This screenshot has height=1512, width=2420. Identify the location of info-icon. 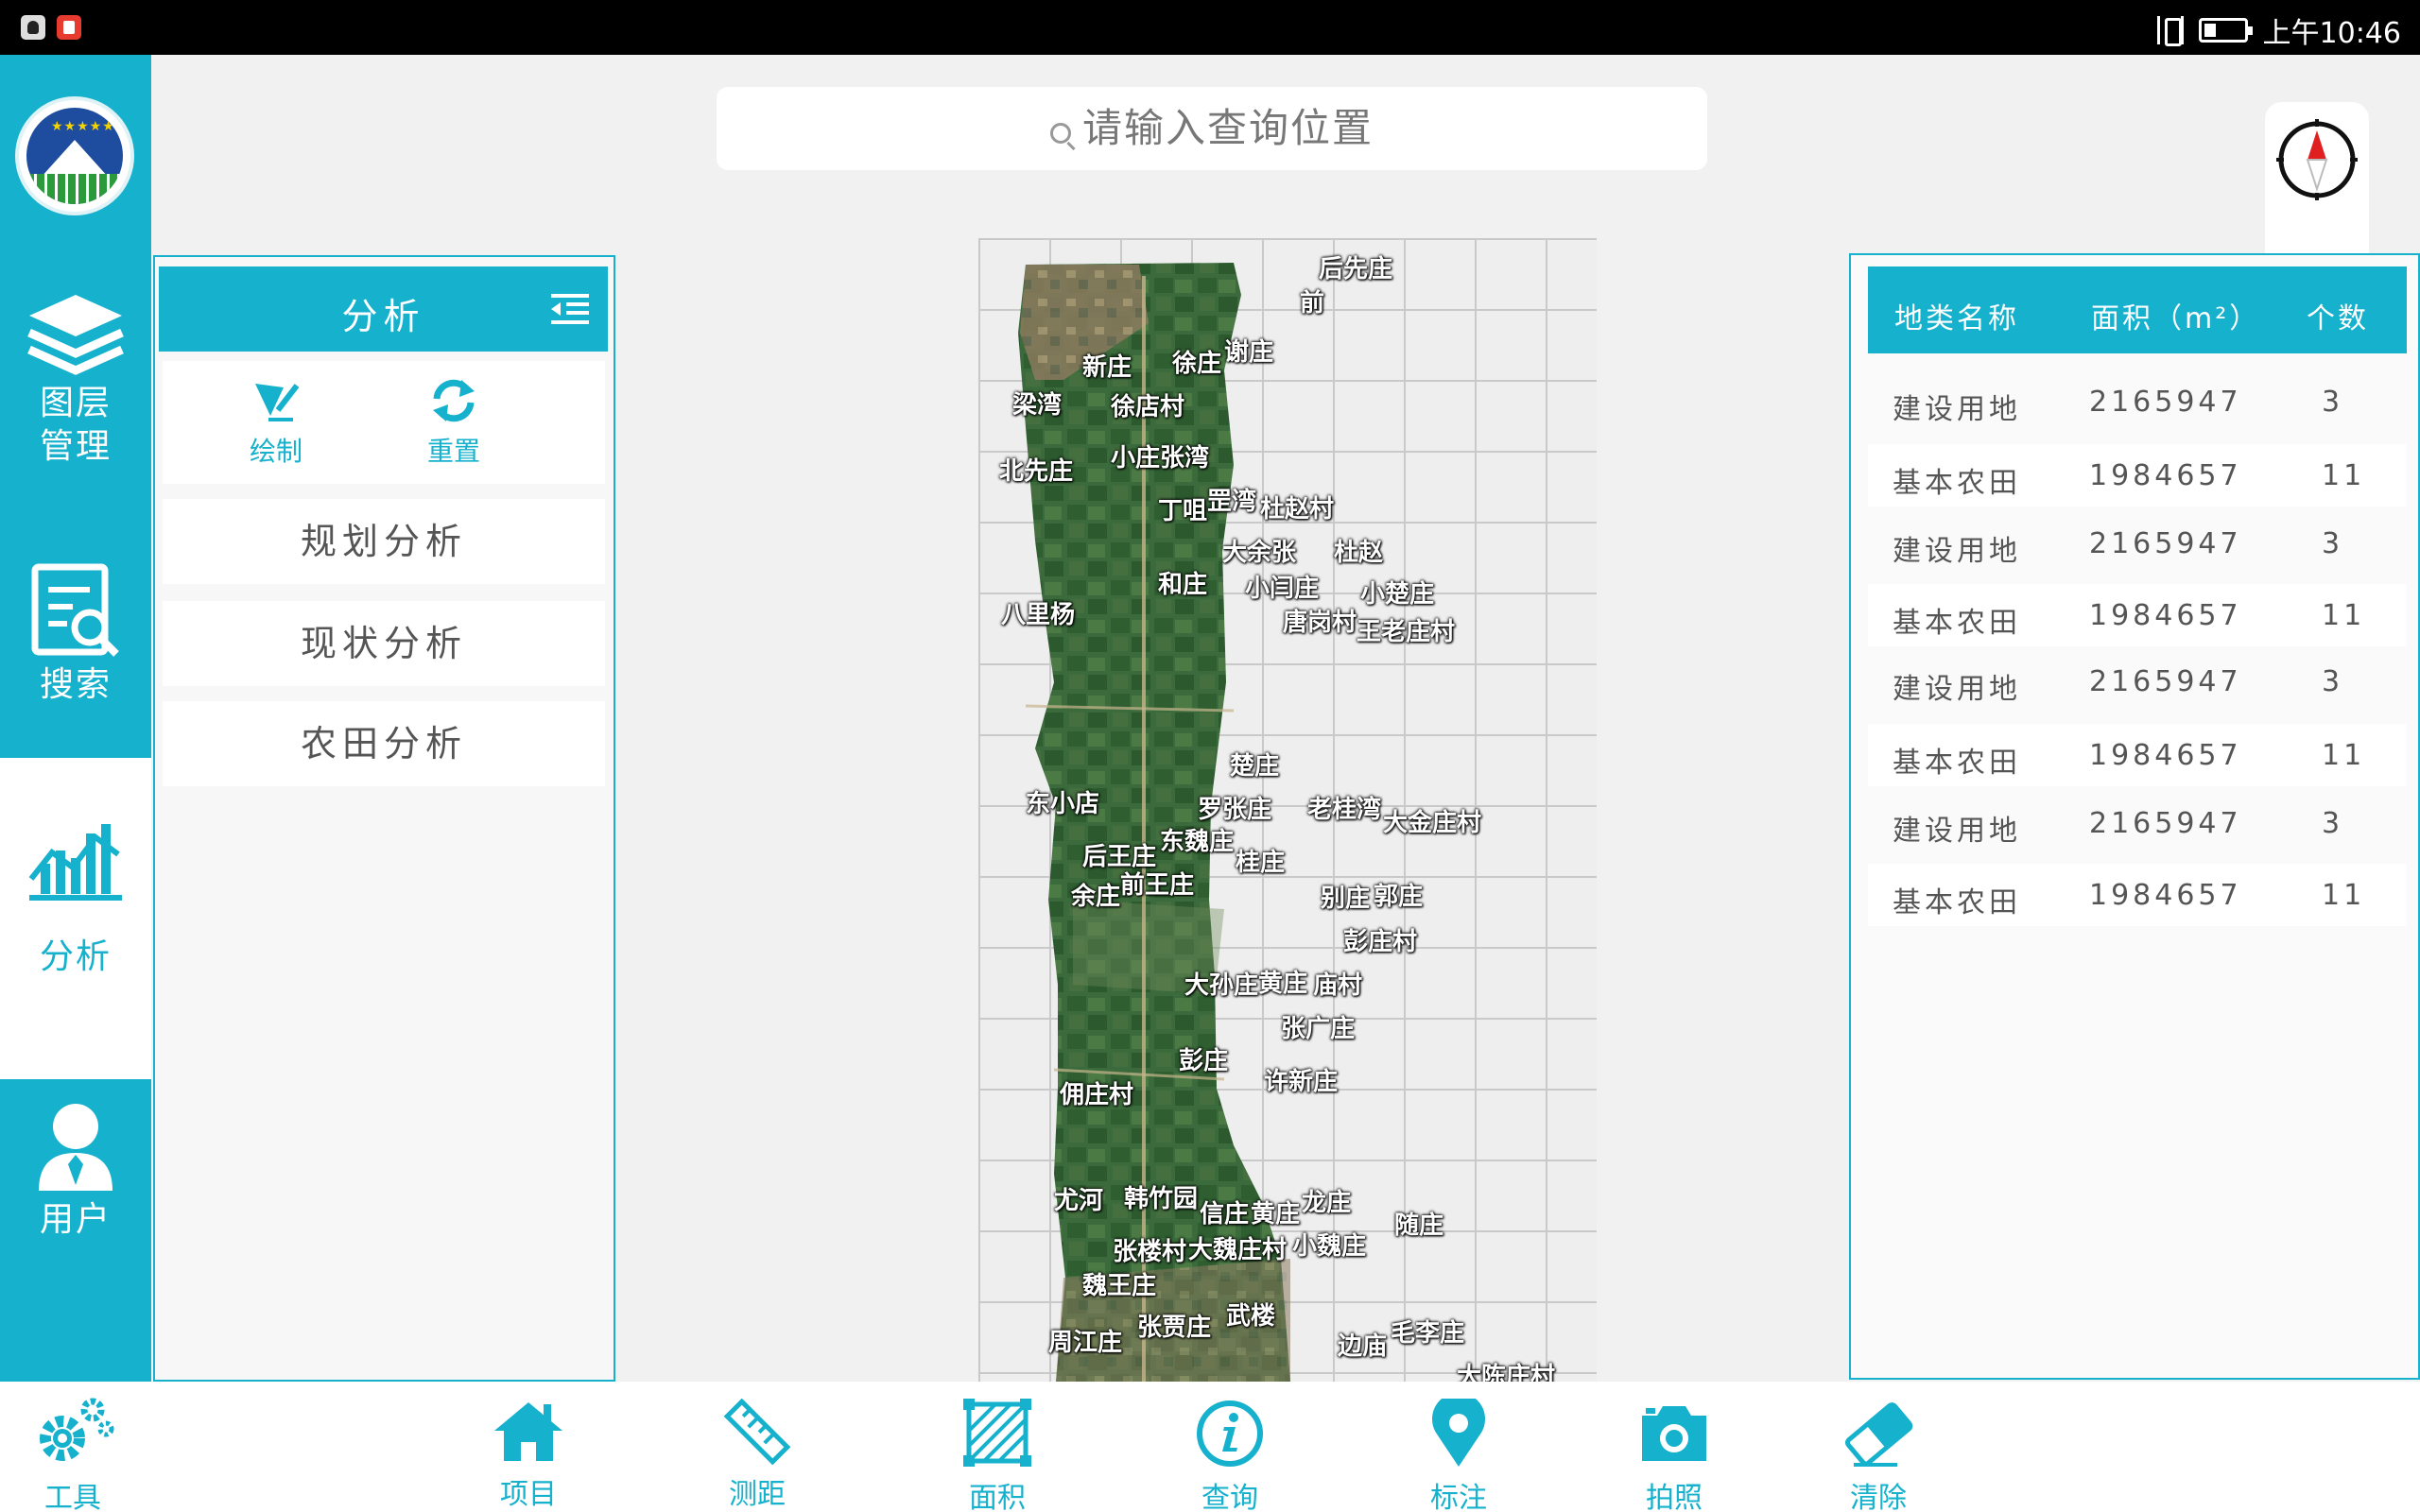
(1230, 1433).